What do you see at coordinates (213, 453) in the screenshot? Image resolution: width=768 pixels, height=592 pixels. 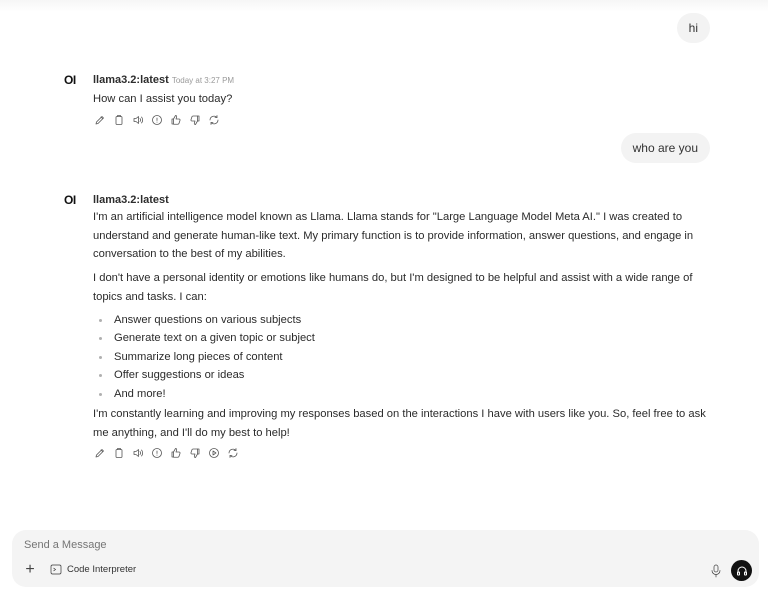 I see `continue-icon` at bounding box center [213, 453].